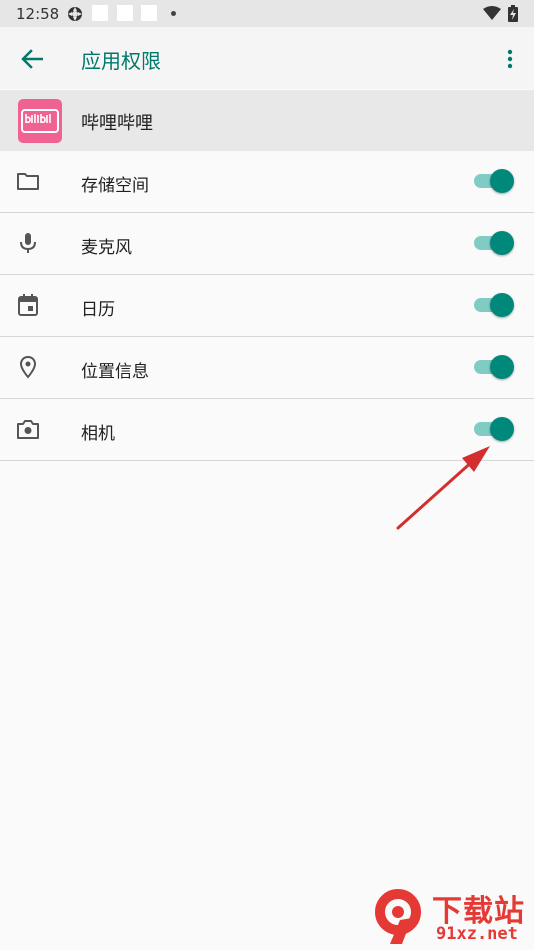 The height and width of the screenshot is (950, 534). Describe the element at coordinates (28, 305) in the screenshot. I see `calendar-icon` at that location.